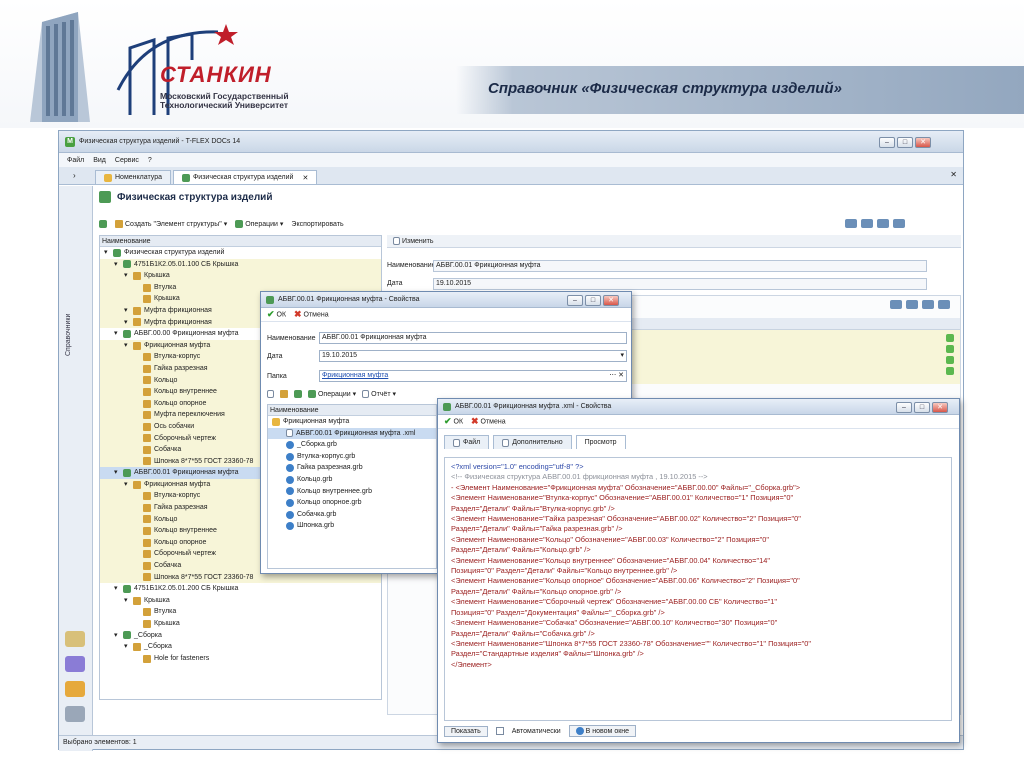  What do you see at coordinates (171, 224) in the screenshot?
I see `create-element-button: Создать "Элемент структуры" ▾` at bounding box center [171, 224].